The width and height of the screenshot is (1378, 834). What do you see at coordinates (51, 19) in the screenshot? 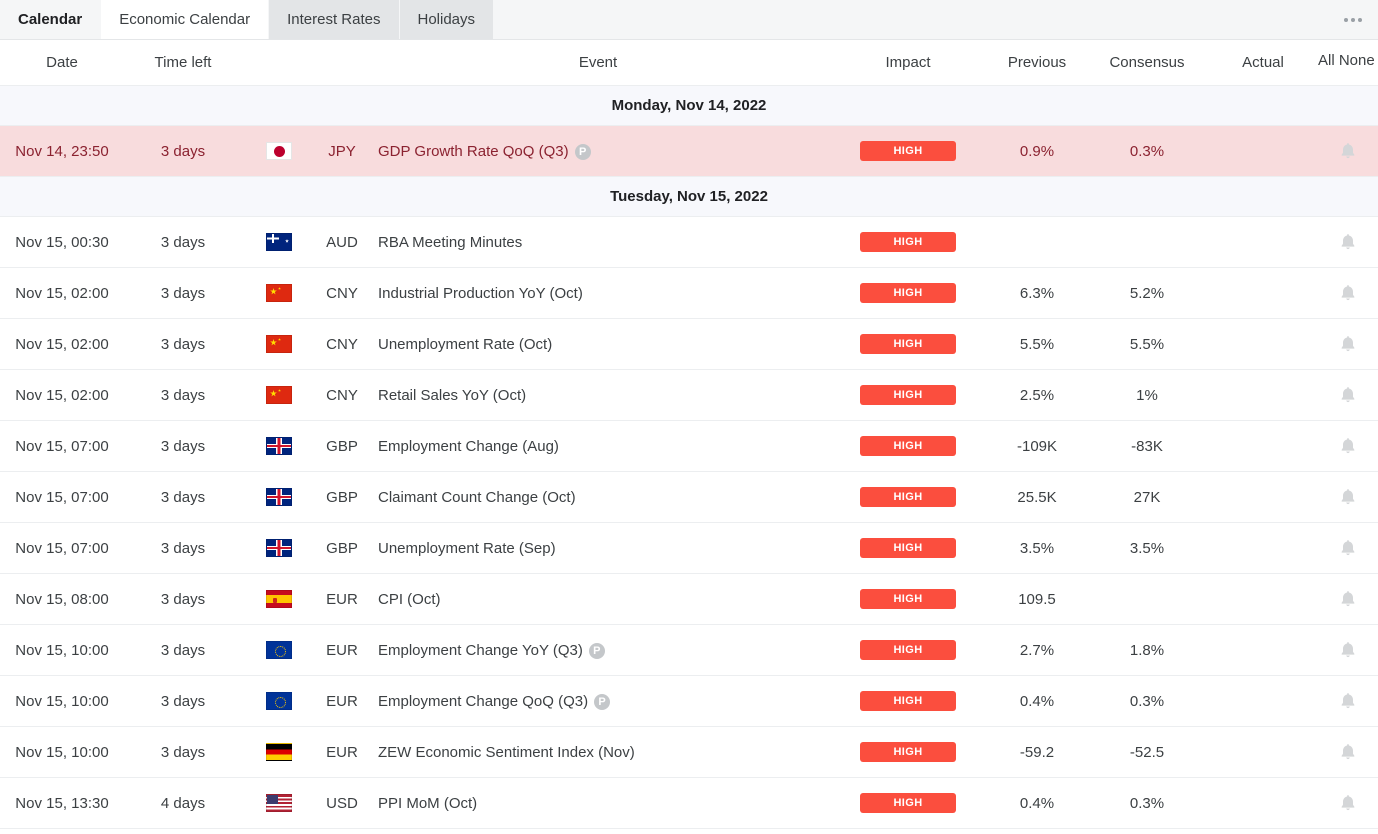
I see `tab-calendar: Calendar` at bounding box center [51, 19].